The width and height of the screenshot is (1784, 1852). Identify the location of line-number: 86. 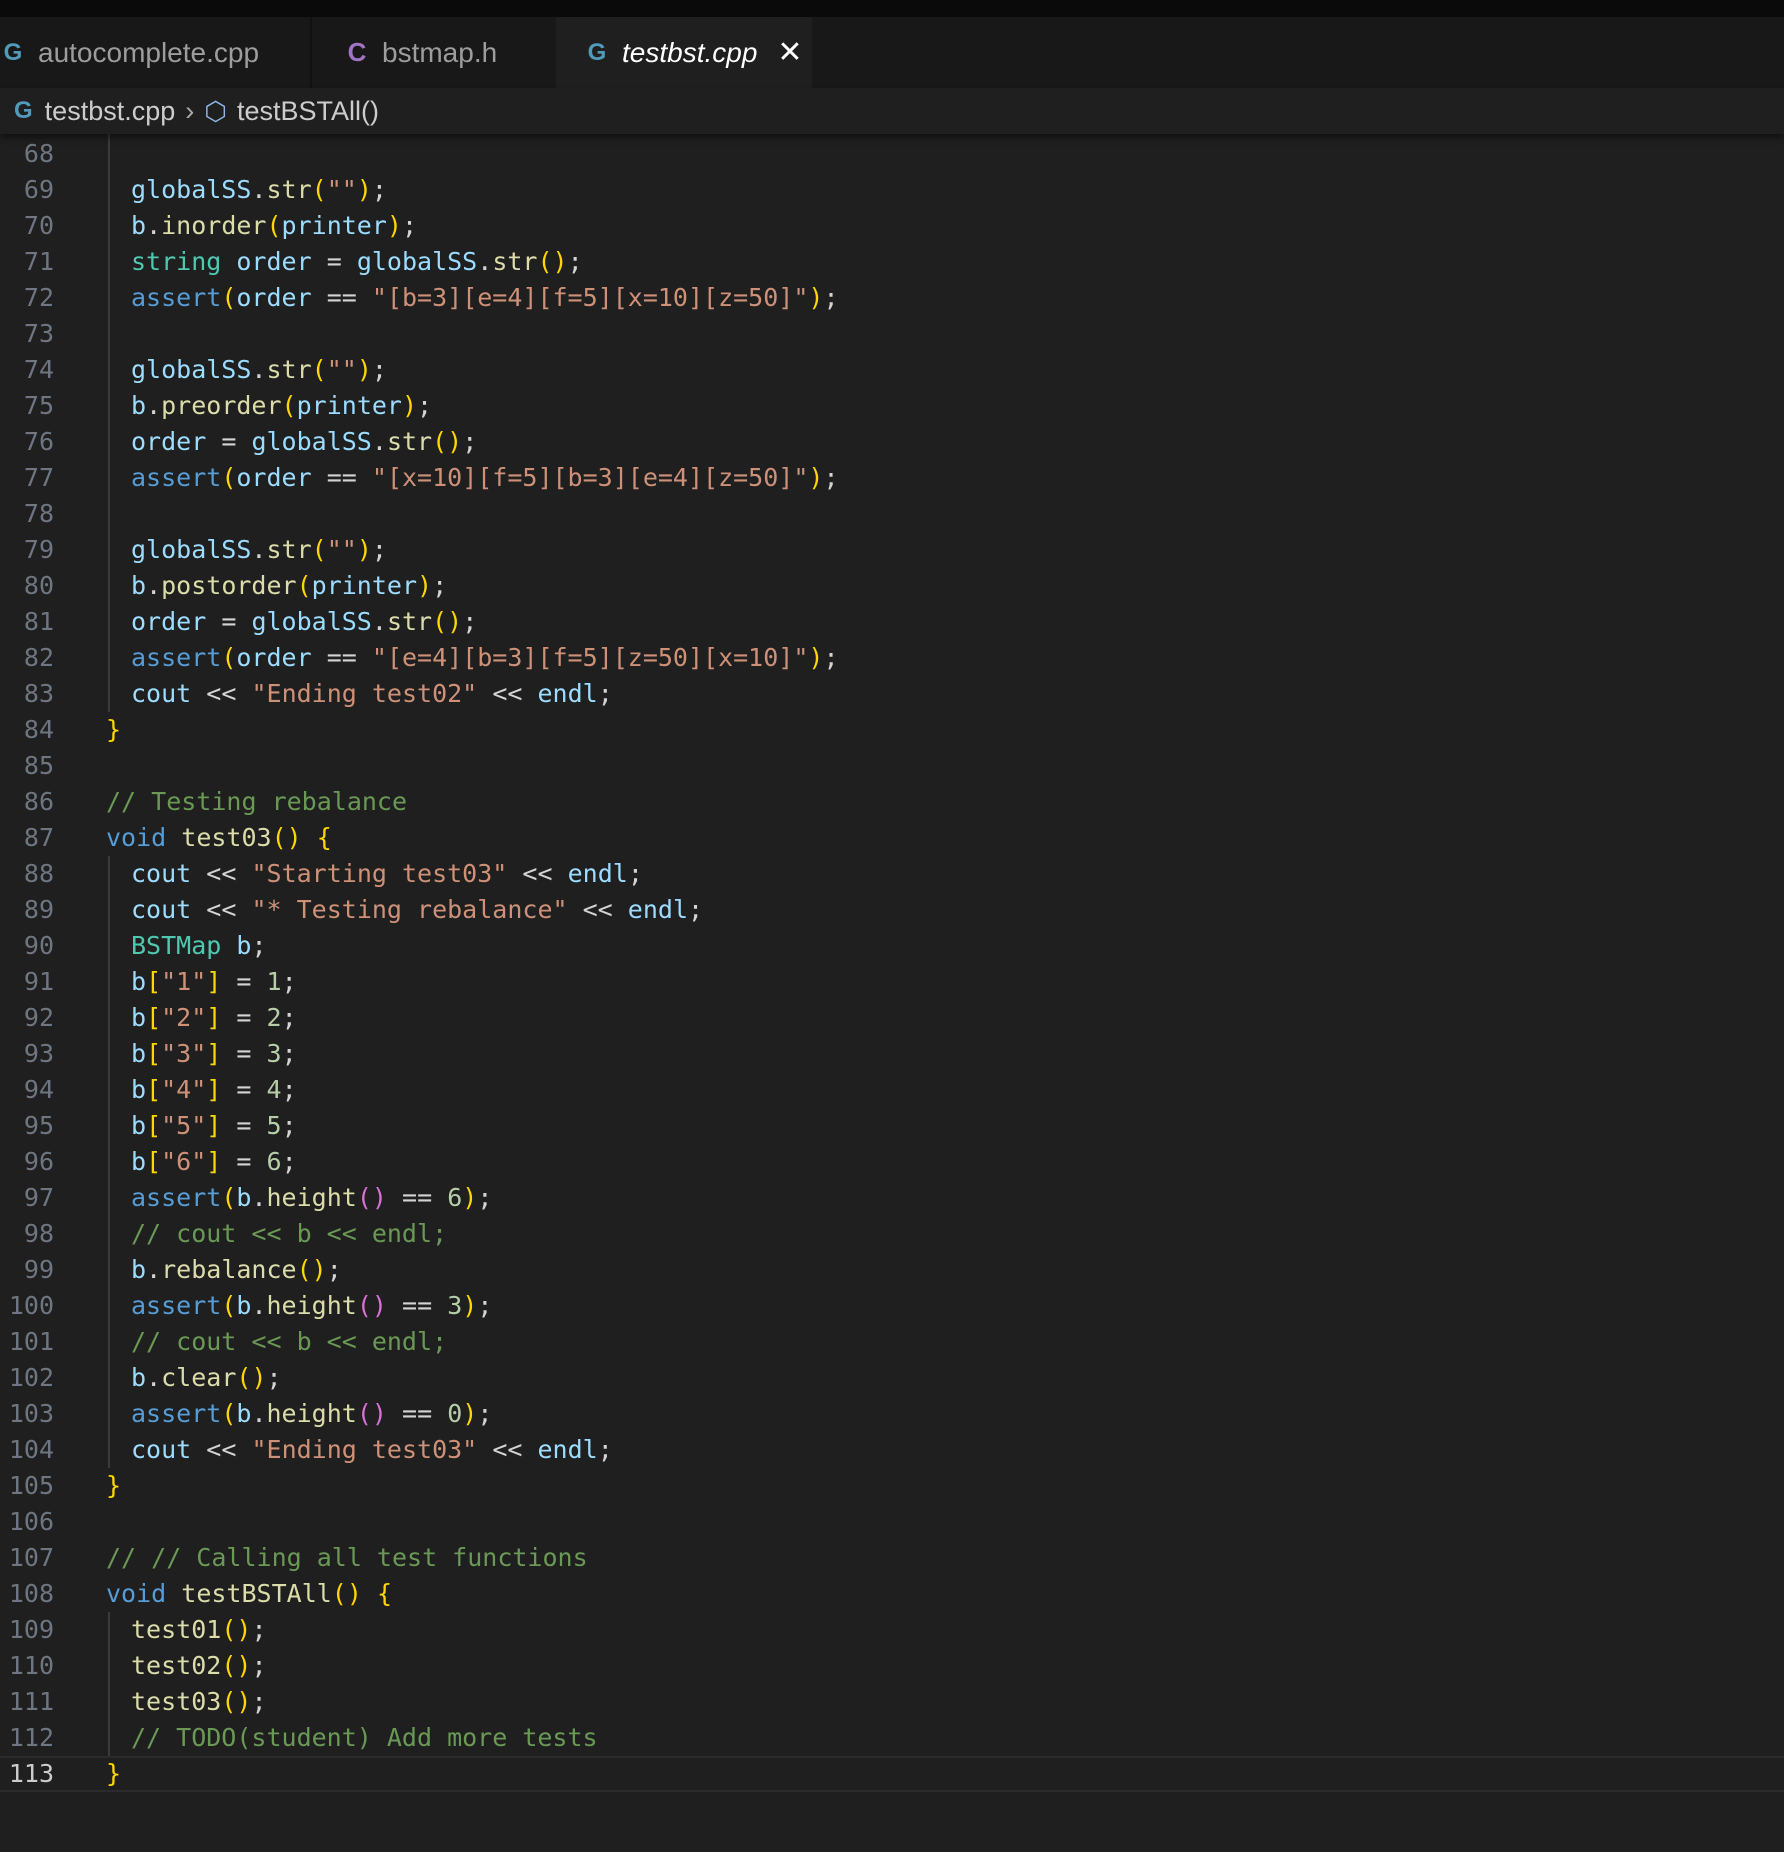
(38, 801).